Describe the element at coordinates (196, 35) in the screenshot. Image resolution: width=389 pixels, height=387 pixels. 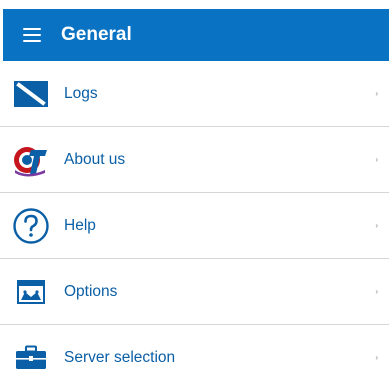
I see `app-bar: General` at that location.